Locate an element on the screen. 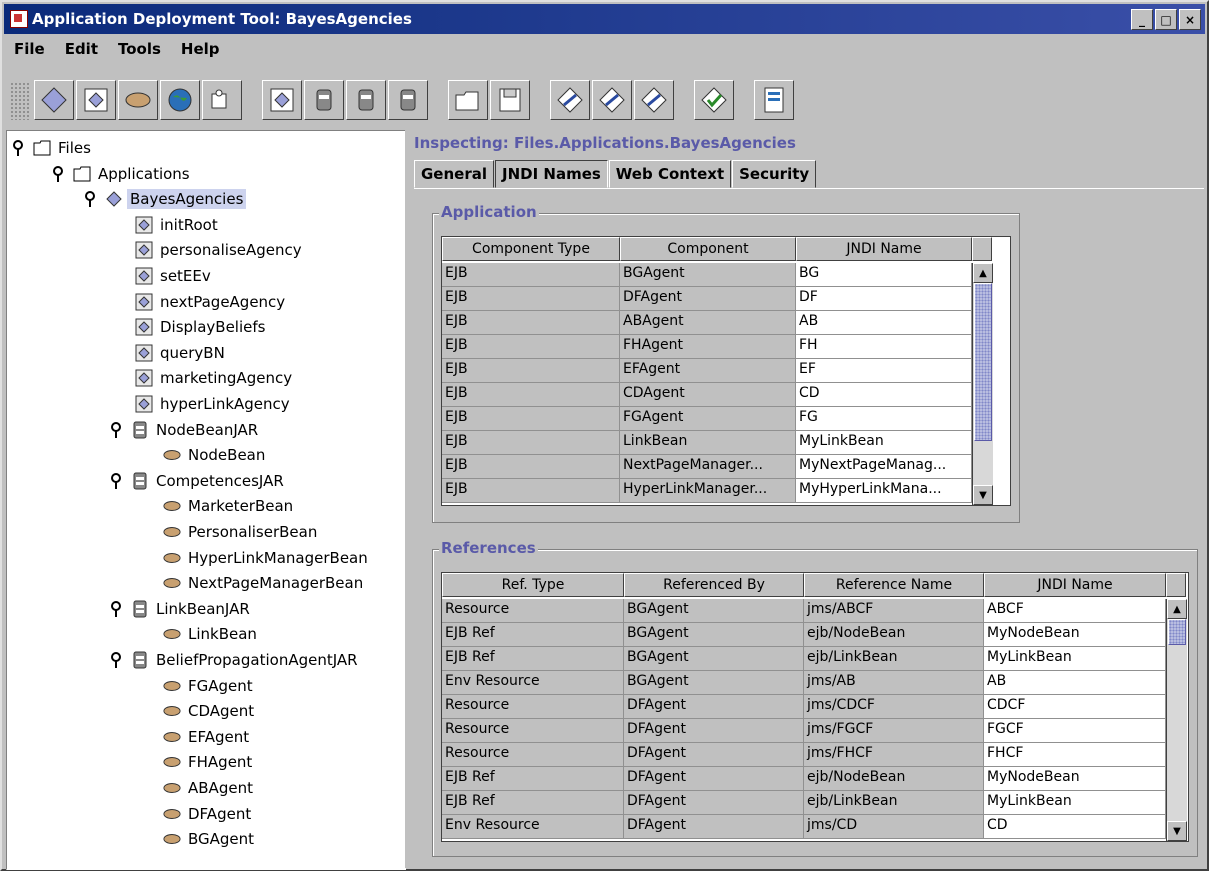 The width and height of the screenshot is (1209, 871). table-row: EJB Ref DFAgent ejb/LinkBean MyLinkBean is located at coordinates (804, 803).